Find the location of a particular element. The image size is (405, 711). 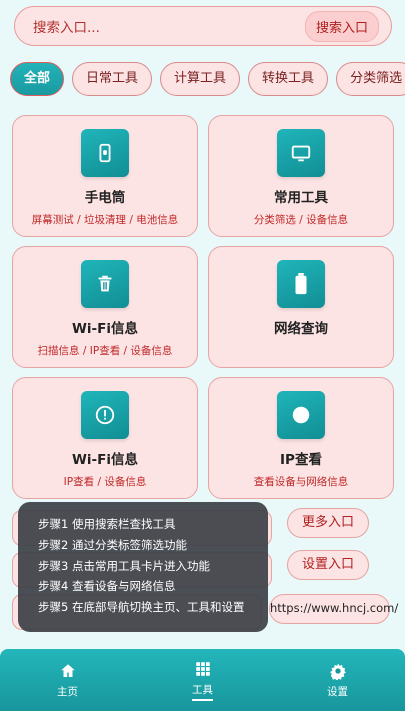

card-subtitle: 扫描信息 / IP查看 / 设备信息 is located at coordinates (105, 351).